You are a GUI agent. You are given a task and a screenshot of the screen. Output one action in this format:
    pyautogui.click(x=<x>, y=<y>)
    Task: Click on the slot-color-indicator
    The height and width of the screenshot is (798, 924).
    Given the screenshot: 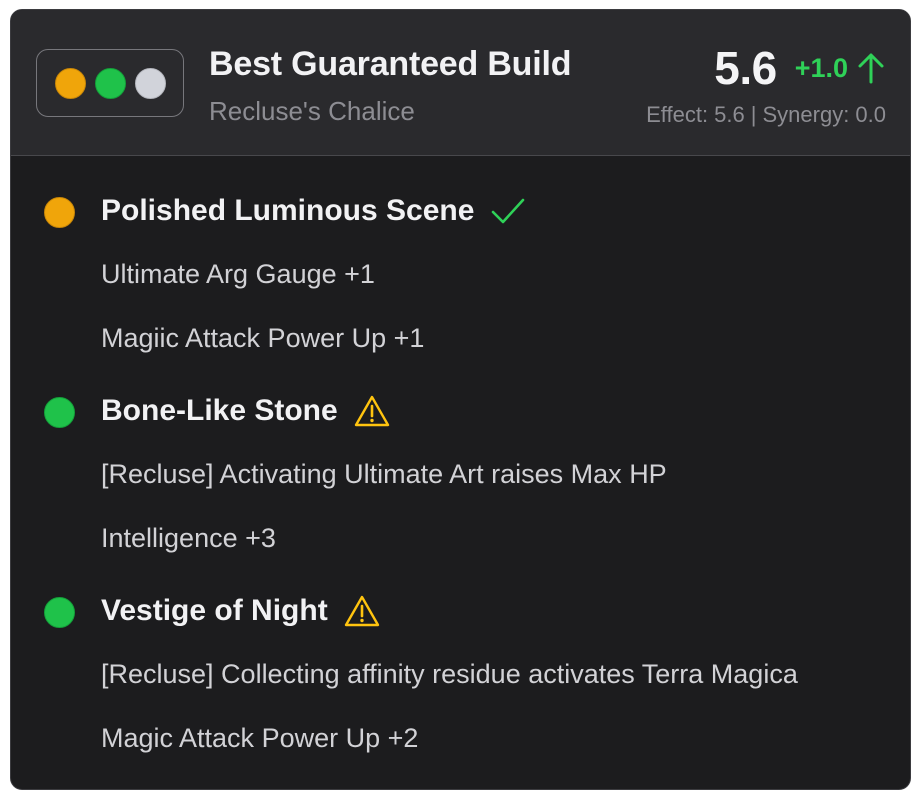 What is the action you would take?
    pyautogui.click(x=110, y=83)
    